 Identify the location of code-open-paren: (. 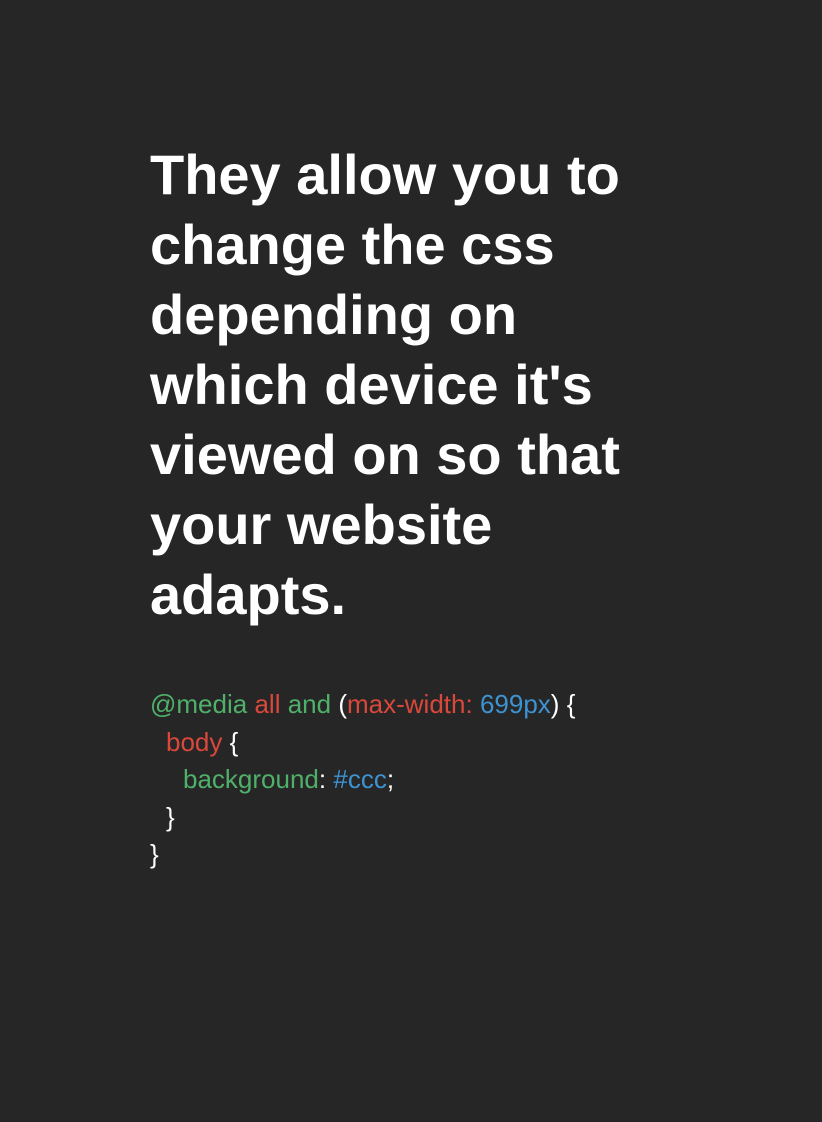
(342, 704).